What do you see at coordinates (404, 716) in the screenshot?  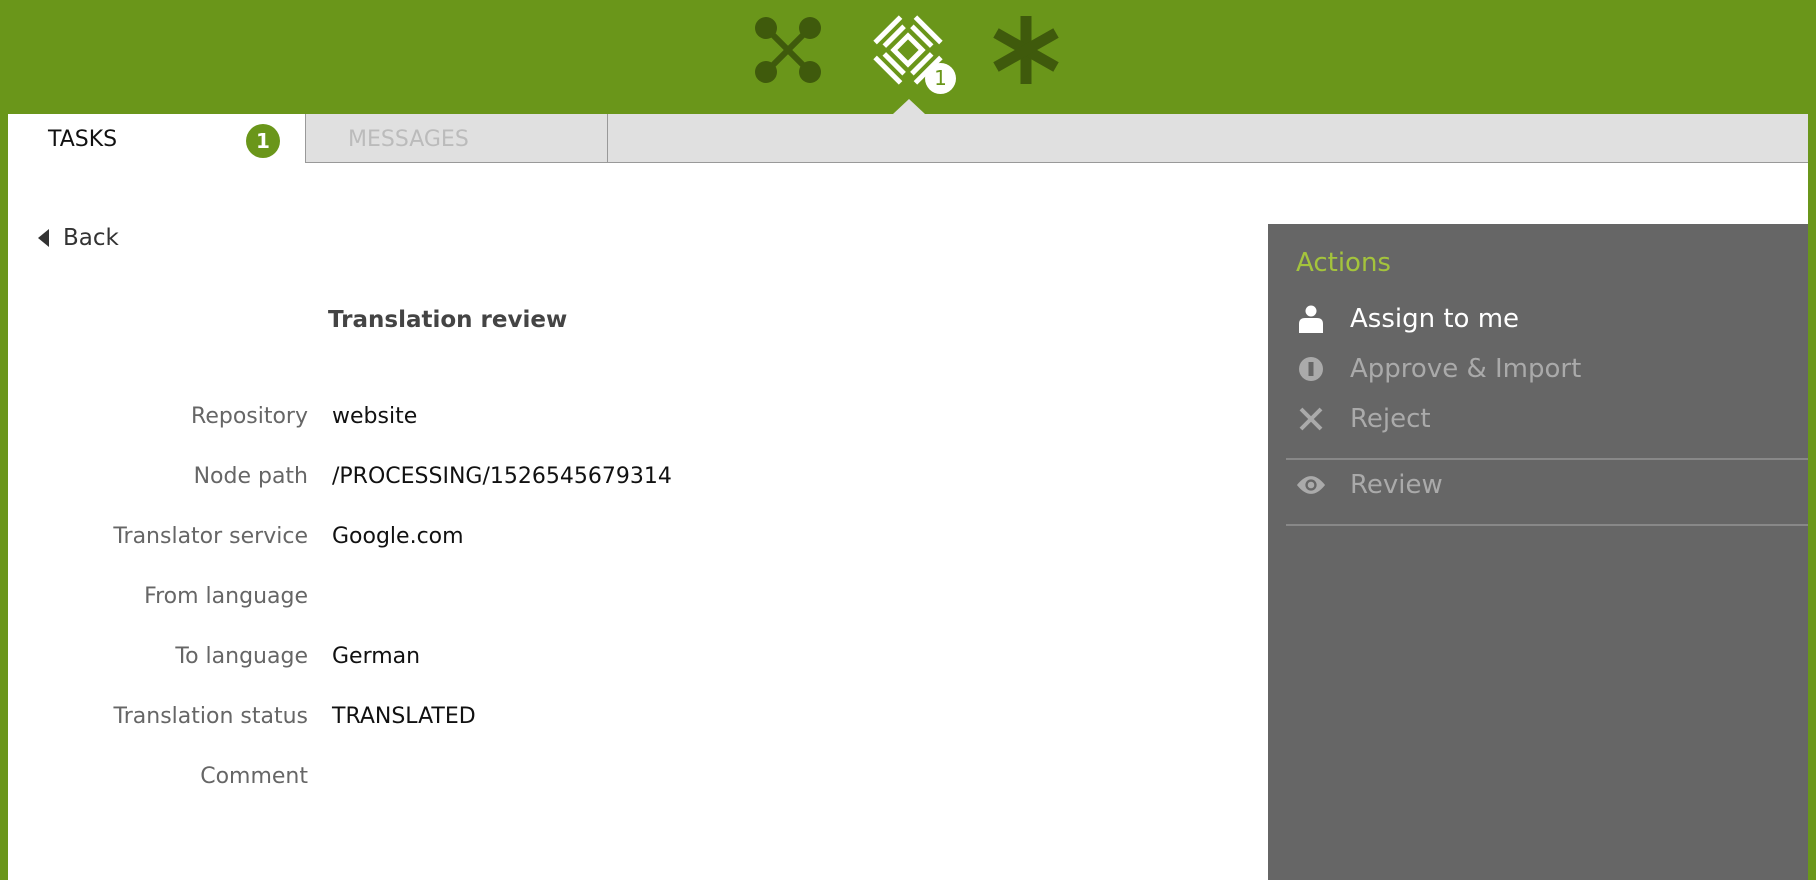 I see `field-value: TRANSLATED` at bounding box center [404, 716].